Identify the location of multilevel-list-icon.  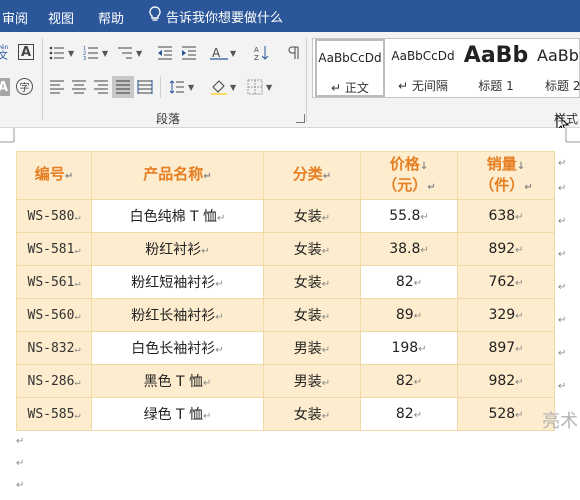
(125, 53).